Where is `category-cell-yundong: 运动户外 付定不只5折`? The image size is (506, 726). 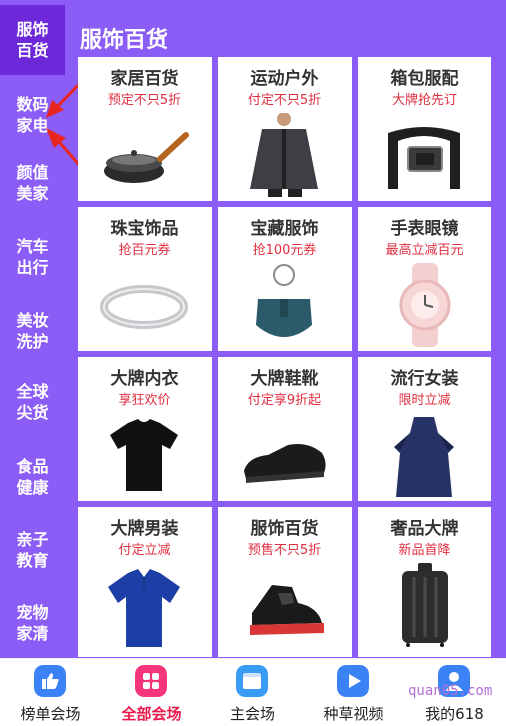
category-cell-yundong: 运动户外 付定不只5折 is located at coordinates (284, 129).